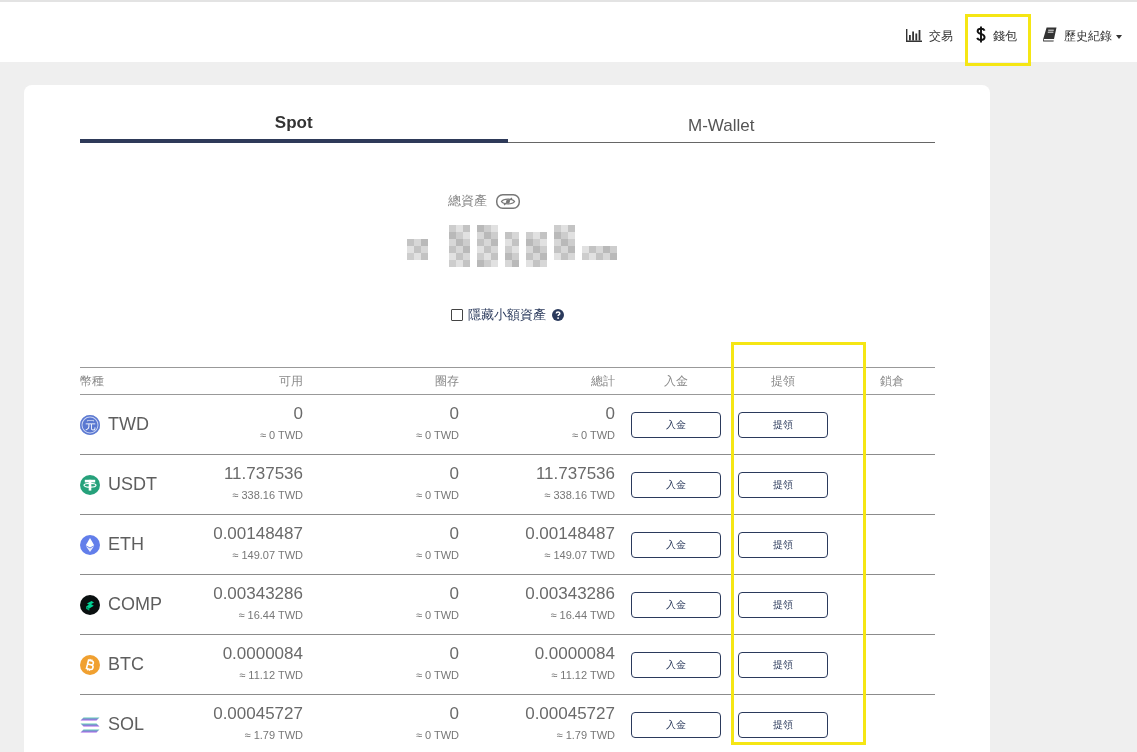 The height and width of the screenshot is (752, 1137). Describe the element at coordinates (783, 381) in the screenshot. I see `column-header: 提領` at that location.